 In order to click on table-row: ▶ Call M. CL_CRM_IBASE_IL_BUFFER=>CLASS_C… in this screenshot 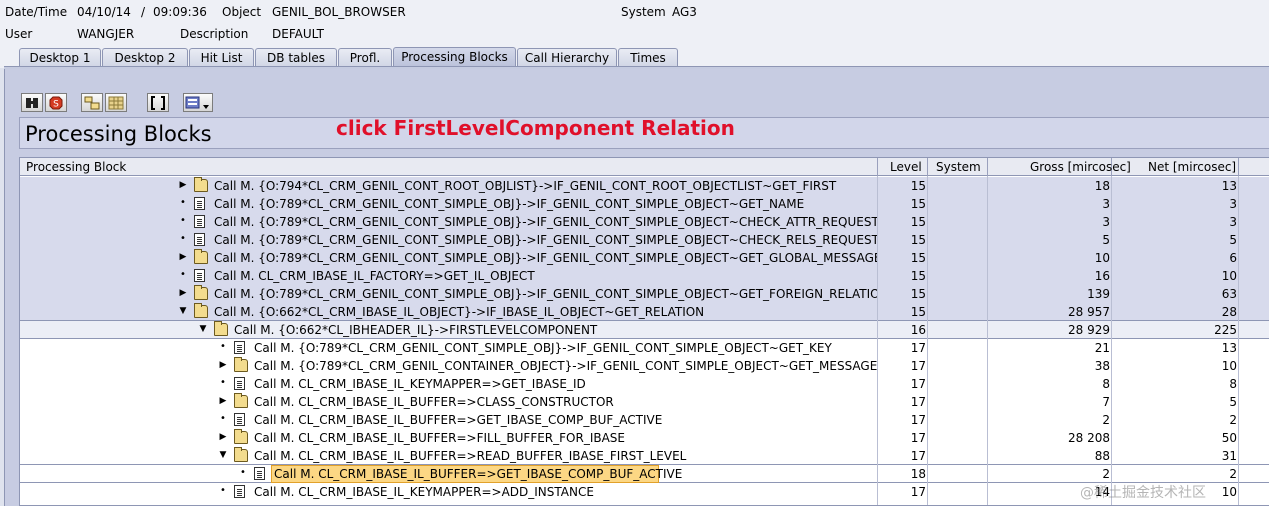, I will do `click(644, 402)`.